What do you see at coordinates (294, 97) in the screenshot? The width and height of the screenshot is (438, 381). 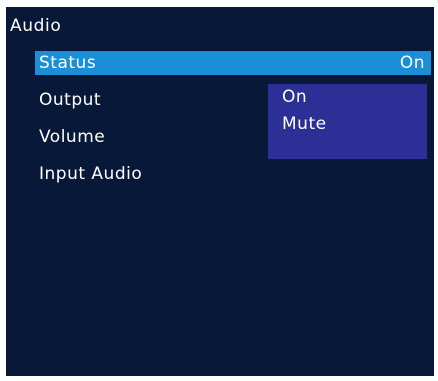 I see `dropdown-option-on: On` at bounding box center [294, 97].